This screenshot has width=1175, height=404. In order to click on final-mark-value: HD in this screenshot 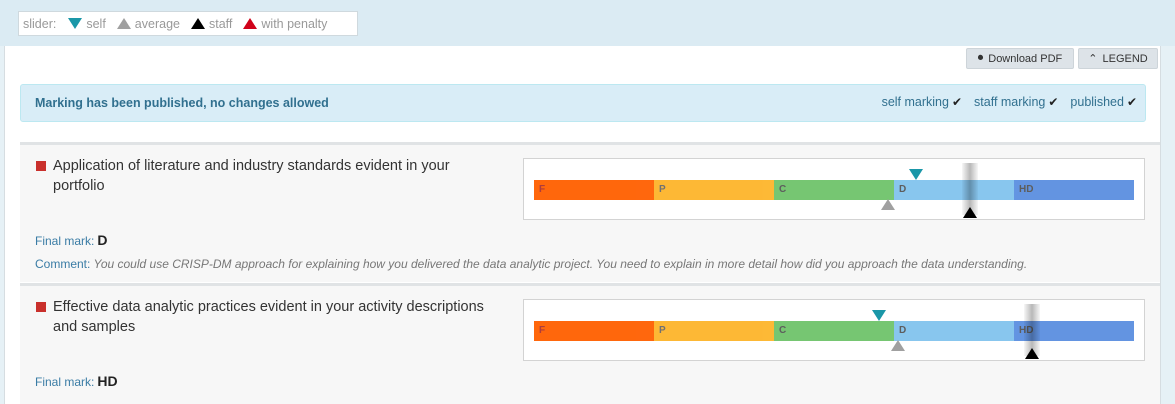, I will do `click(107, 381)`.